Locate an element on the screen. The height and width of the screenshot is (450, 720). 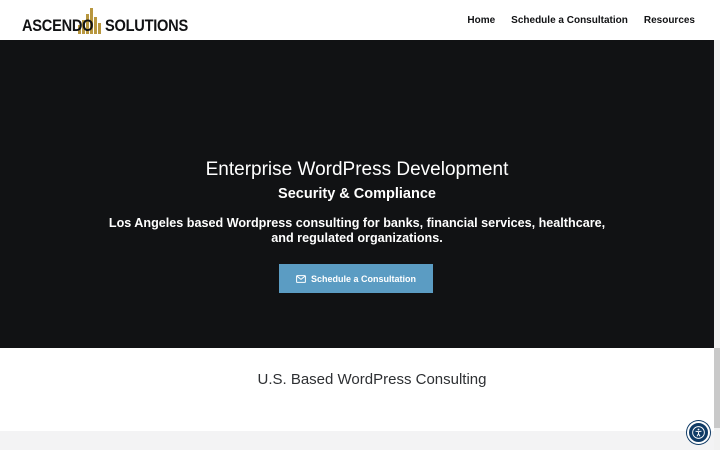
logo-word-solutions: SOLUTIONS is located at coordinates (147, 25).